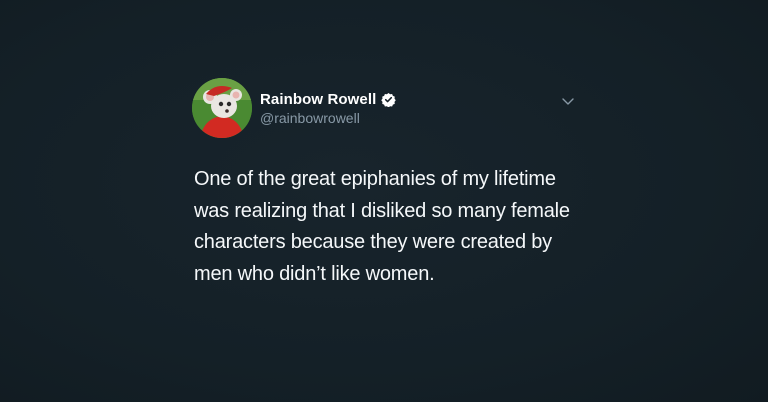  What do you see at coordinates (318, 99) in the screenshot?
I see `author-display-name: Rainbow Rowell` at bounding box center [318, 99].